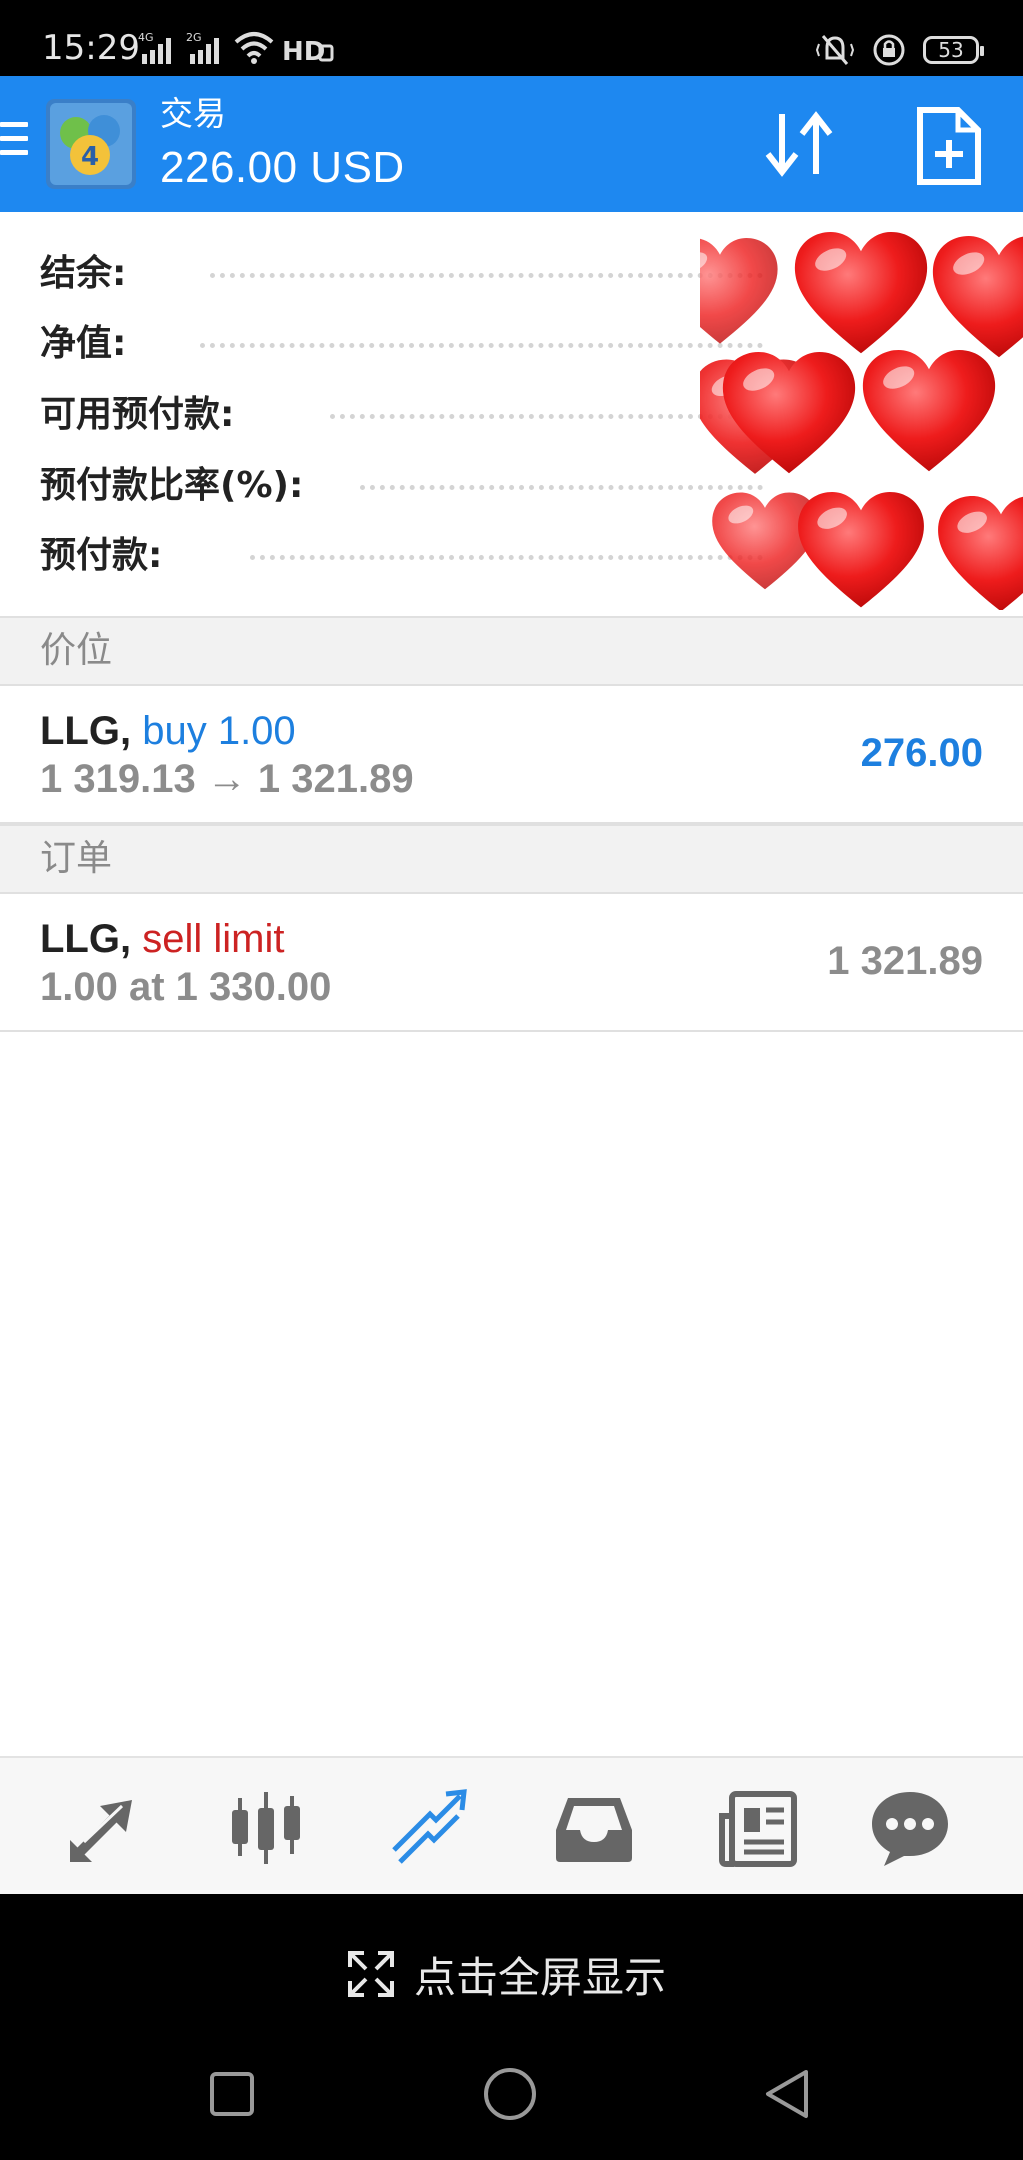 This screenshot has height=2160, width=1023. Describe the element at coordinates (90, 344) in the screenshot. I see `summary-label: 净值:` at that location.